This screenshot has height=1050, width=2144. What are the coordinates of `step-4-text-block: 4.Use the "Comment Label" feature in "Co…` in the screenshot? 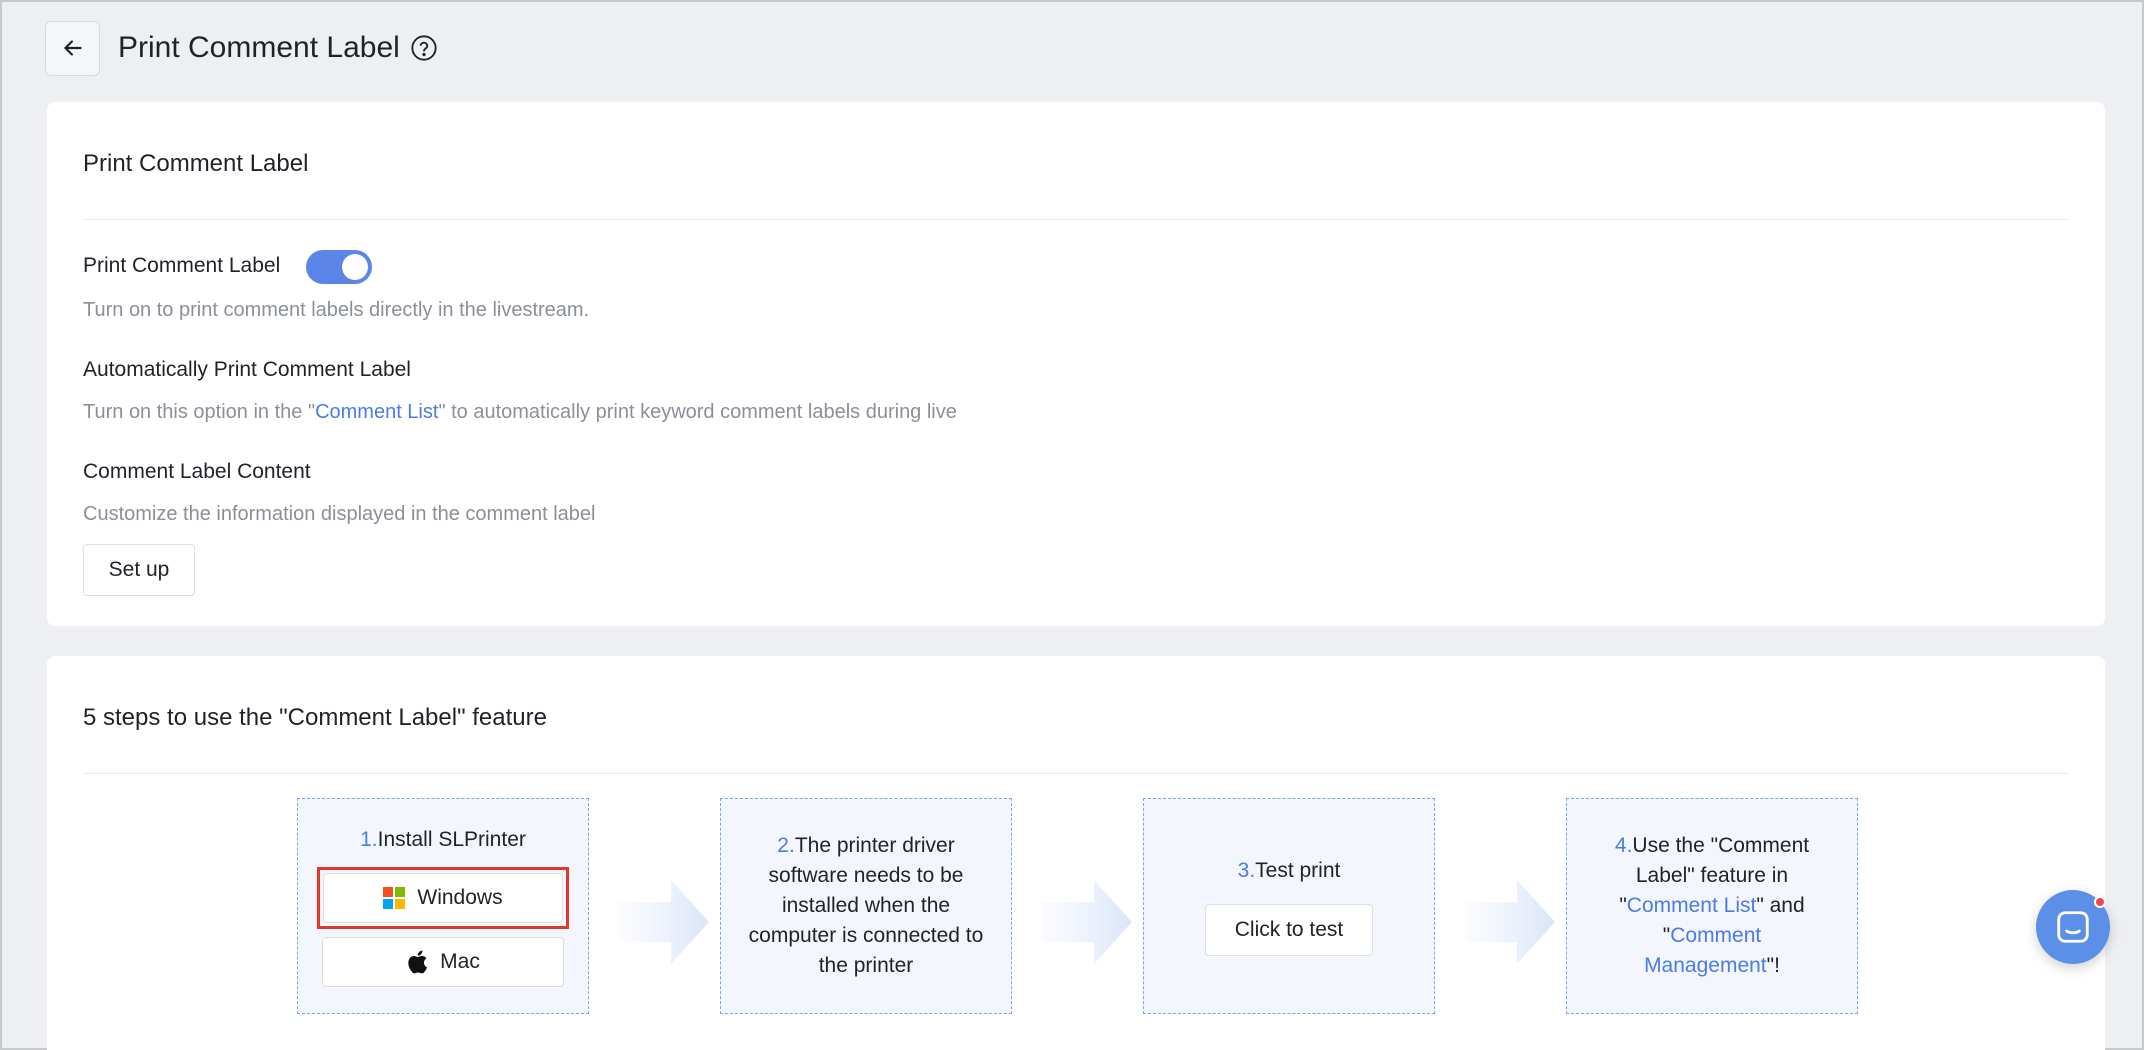 It's located at (1712, 906).